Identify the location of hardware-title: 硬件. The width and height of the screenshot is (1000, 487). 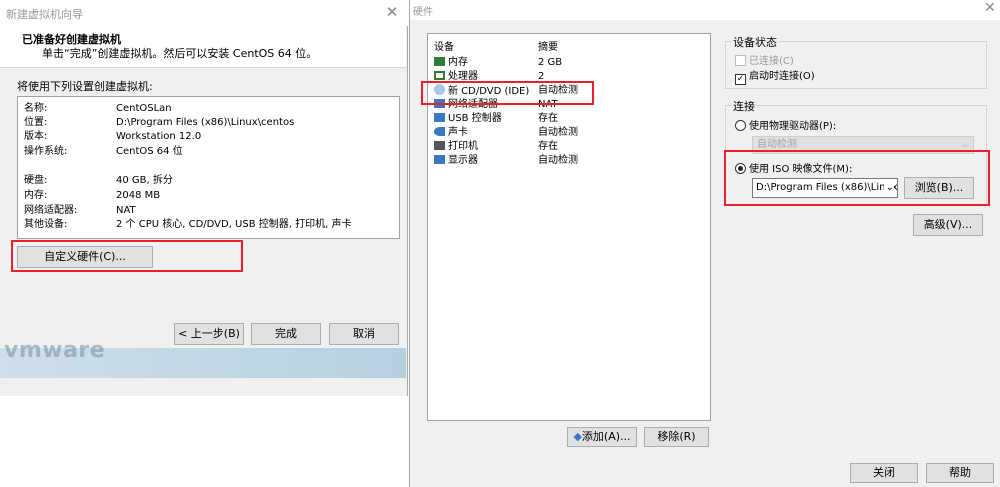
(423, 12).